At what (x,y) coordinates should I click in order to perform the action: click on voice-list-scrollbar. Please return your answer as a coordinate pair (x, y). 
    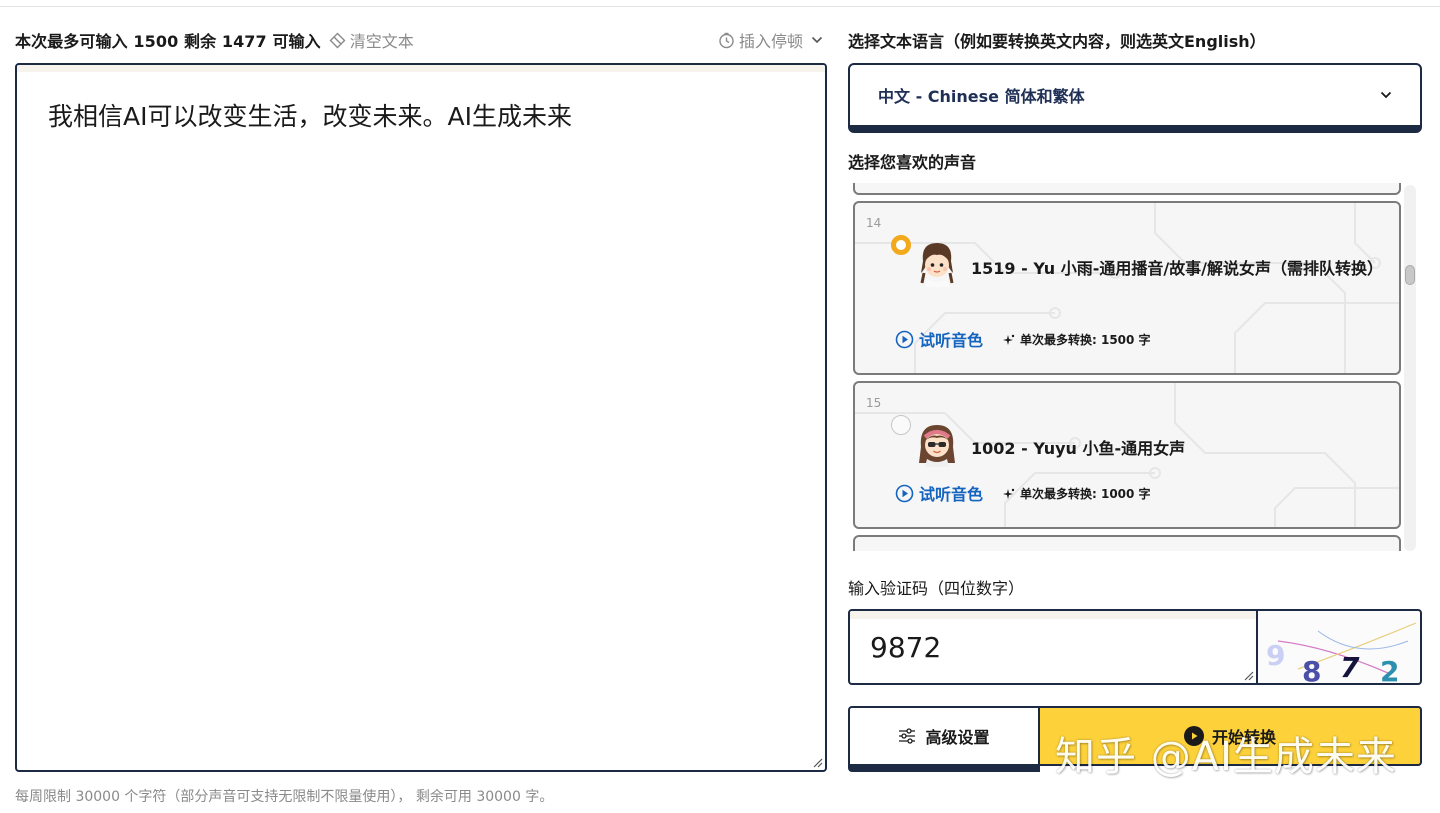
    Looking at the image, I should click on (1410, 368).